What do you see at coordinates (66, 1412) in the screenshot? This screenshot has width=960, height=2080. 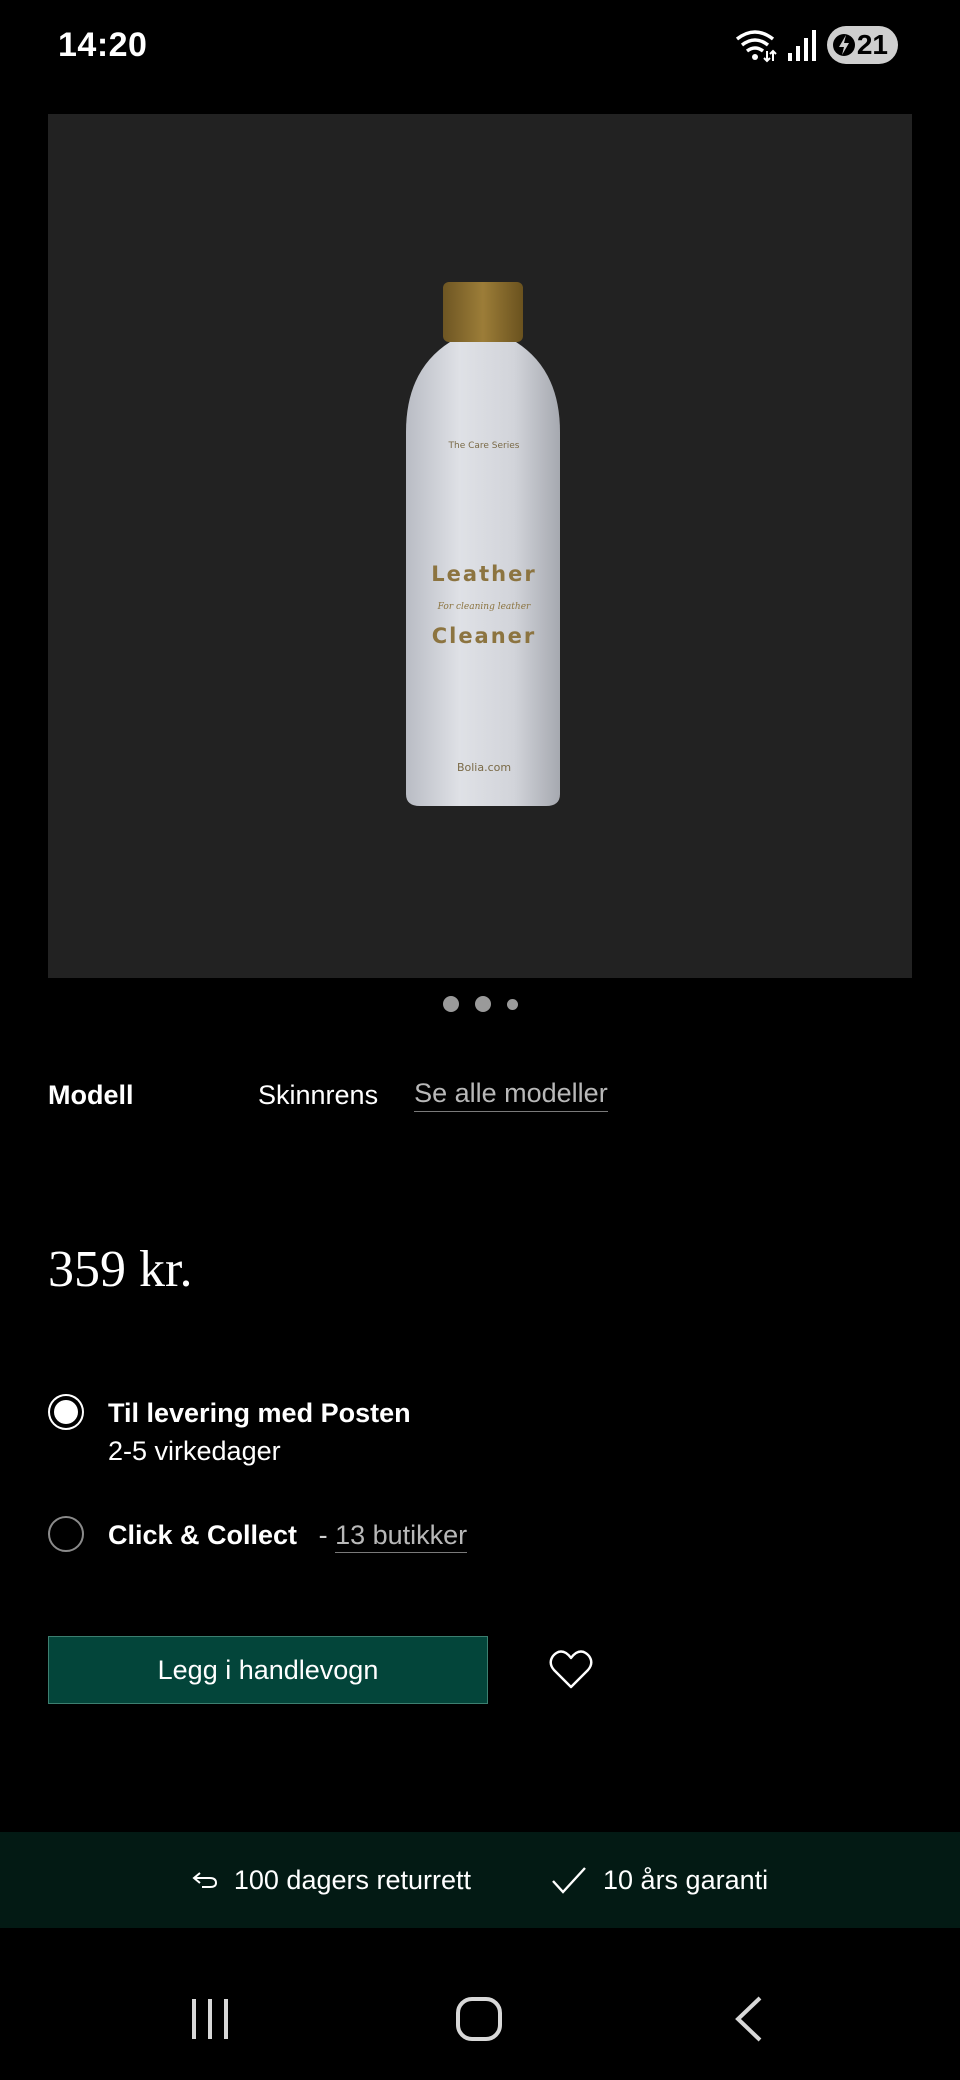 I see `radio-post` at bounding box center [66, 1412].